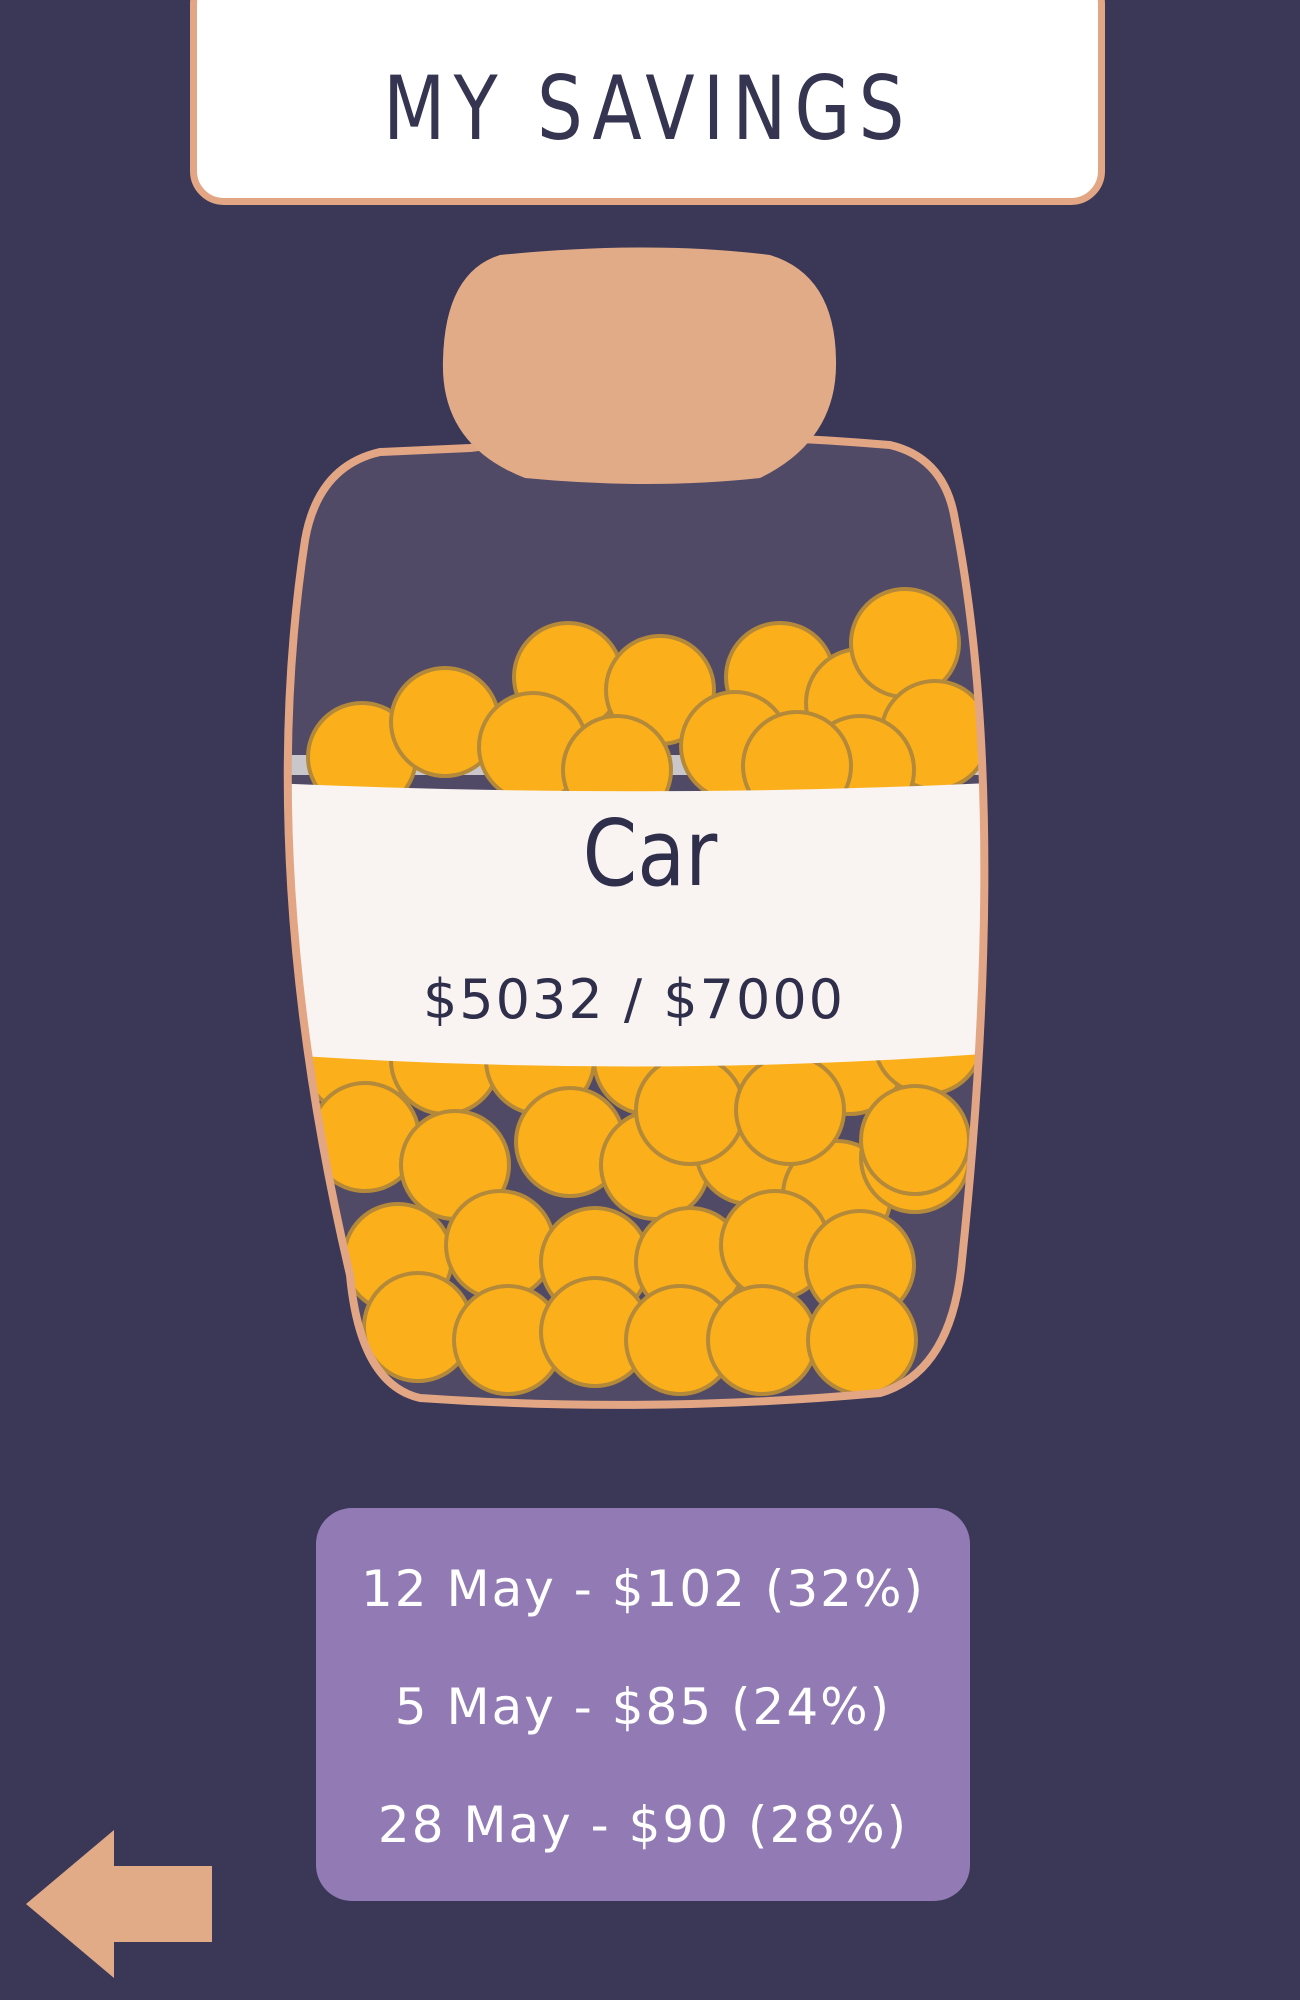  I want to click on history-item: 12 May - $102 (32%), so click(643, 1589).